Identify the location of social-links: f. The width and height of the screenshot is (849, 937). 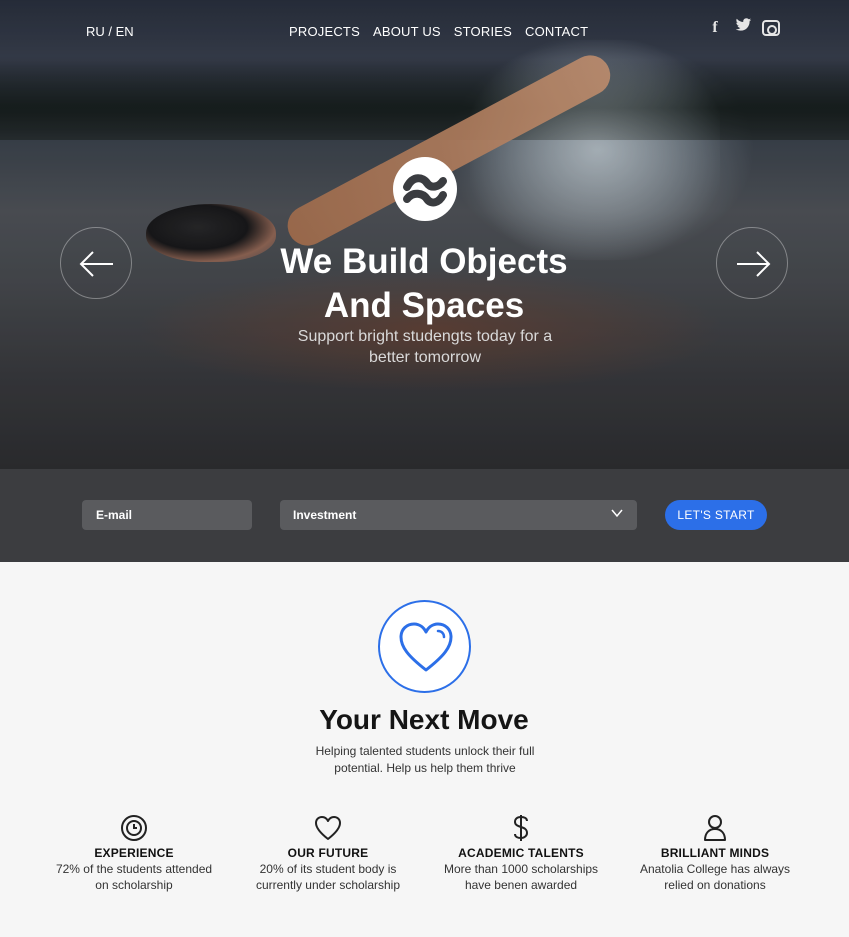
(743, 27).